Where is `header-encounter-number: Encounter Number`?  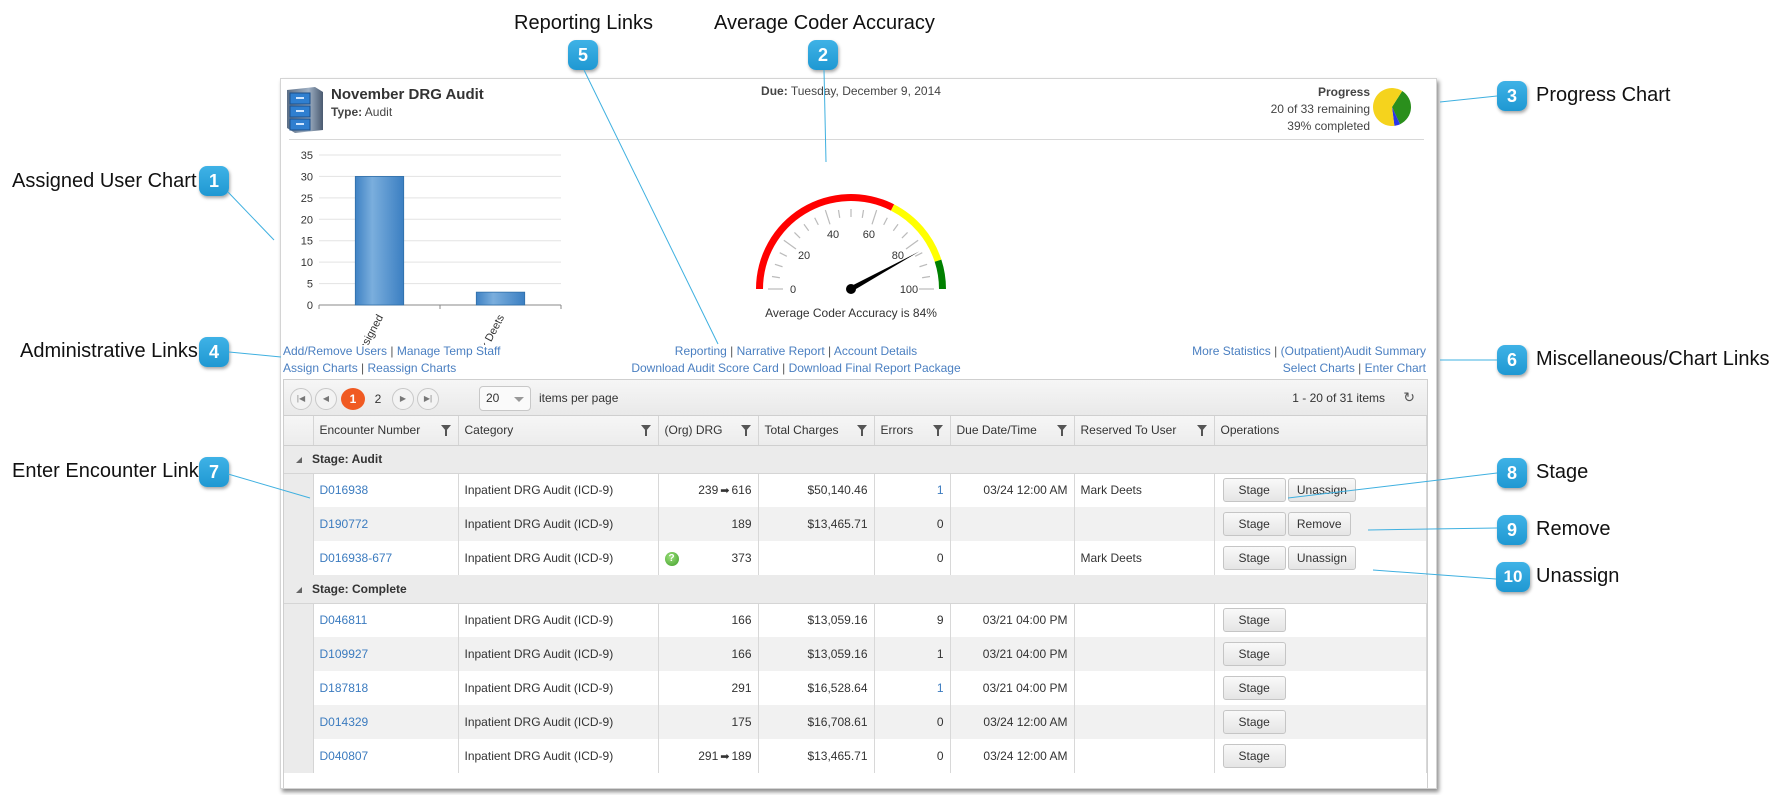
header-encounter-number: Encounter Number is located at coordinates (386, 431).